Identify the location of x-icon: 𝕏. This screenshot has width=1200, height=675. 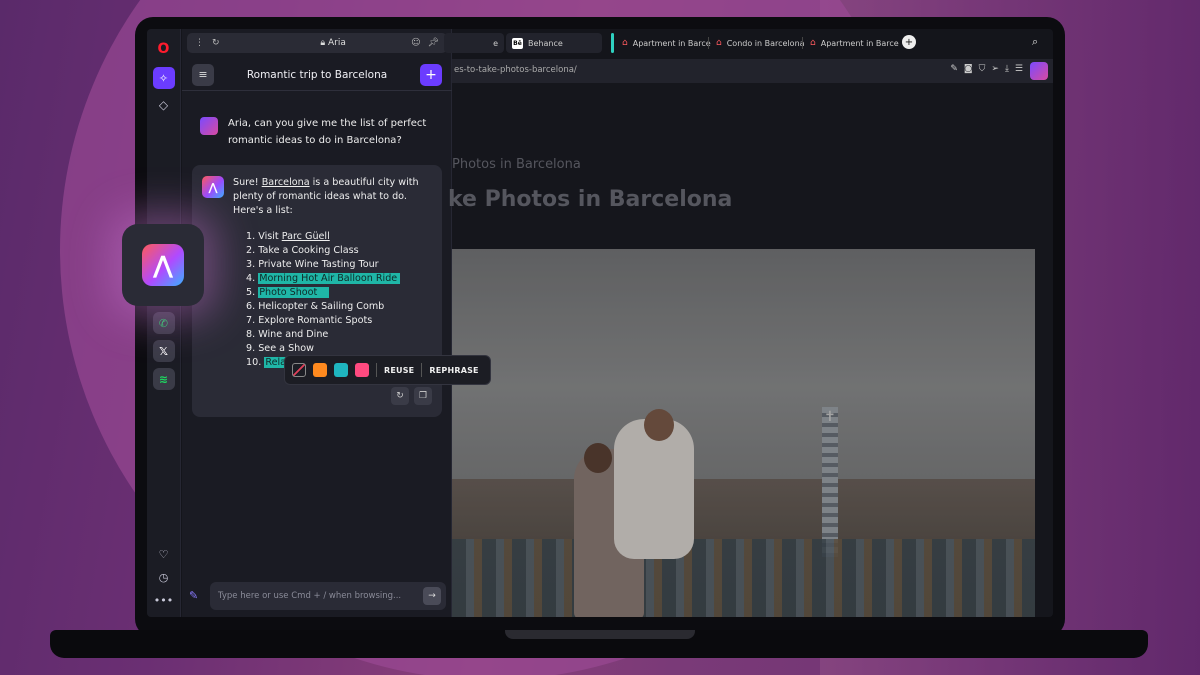
(163, 351).